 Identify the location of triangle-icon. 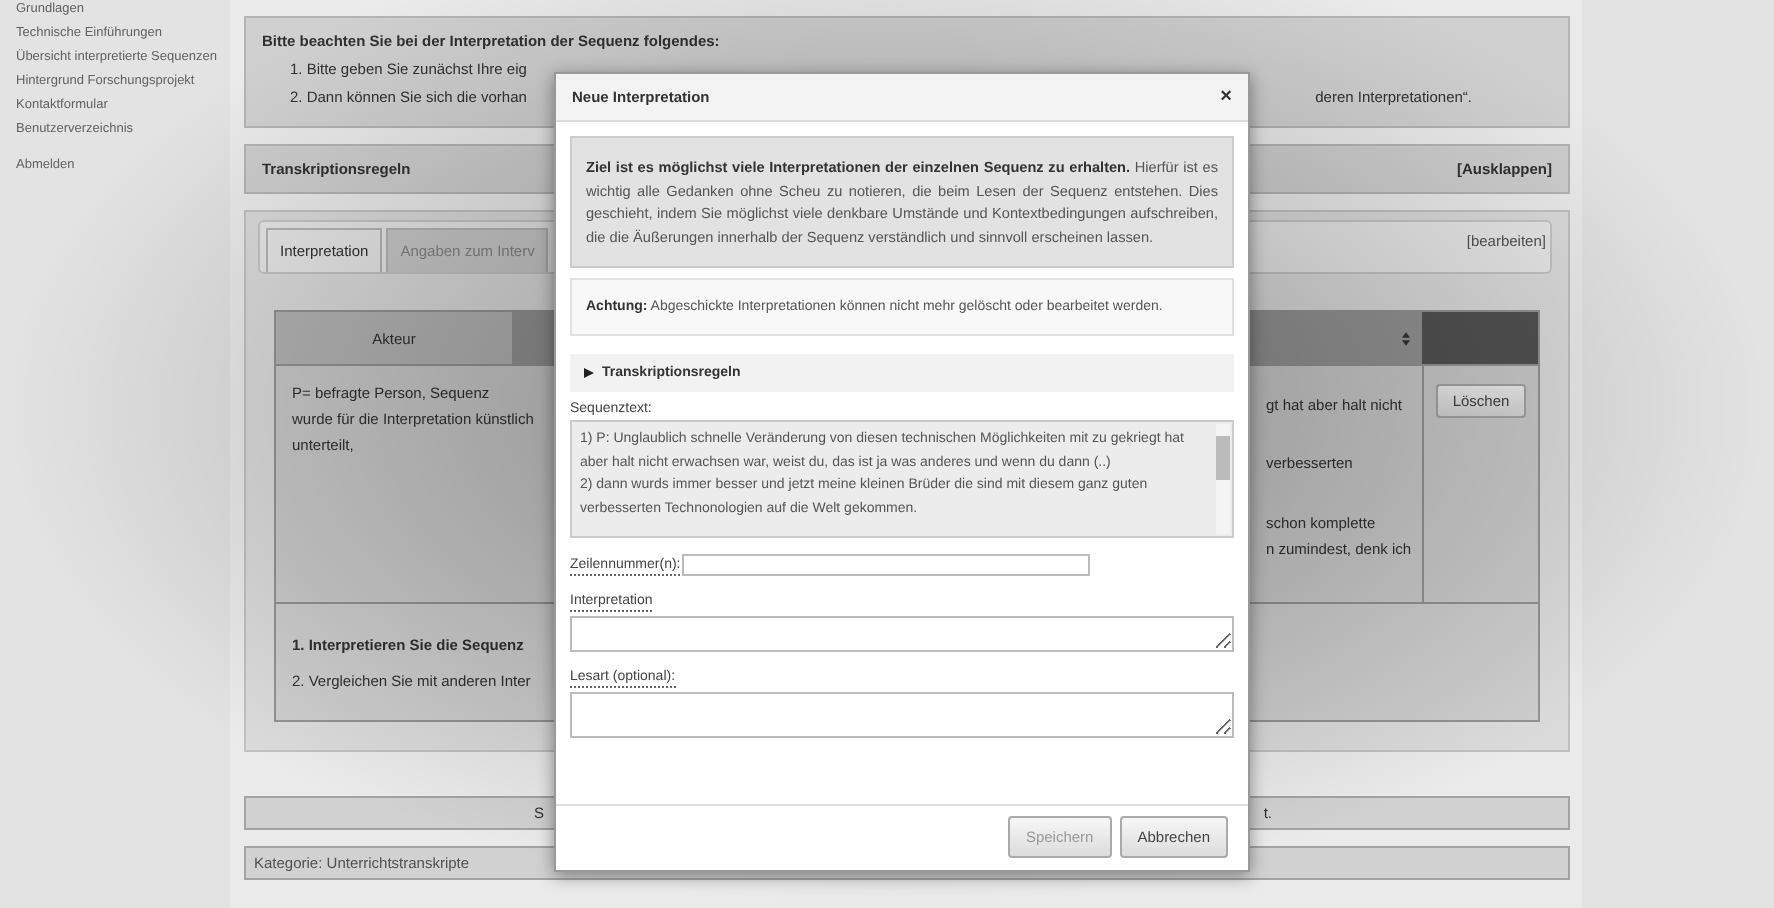
(589, 373).